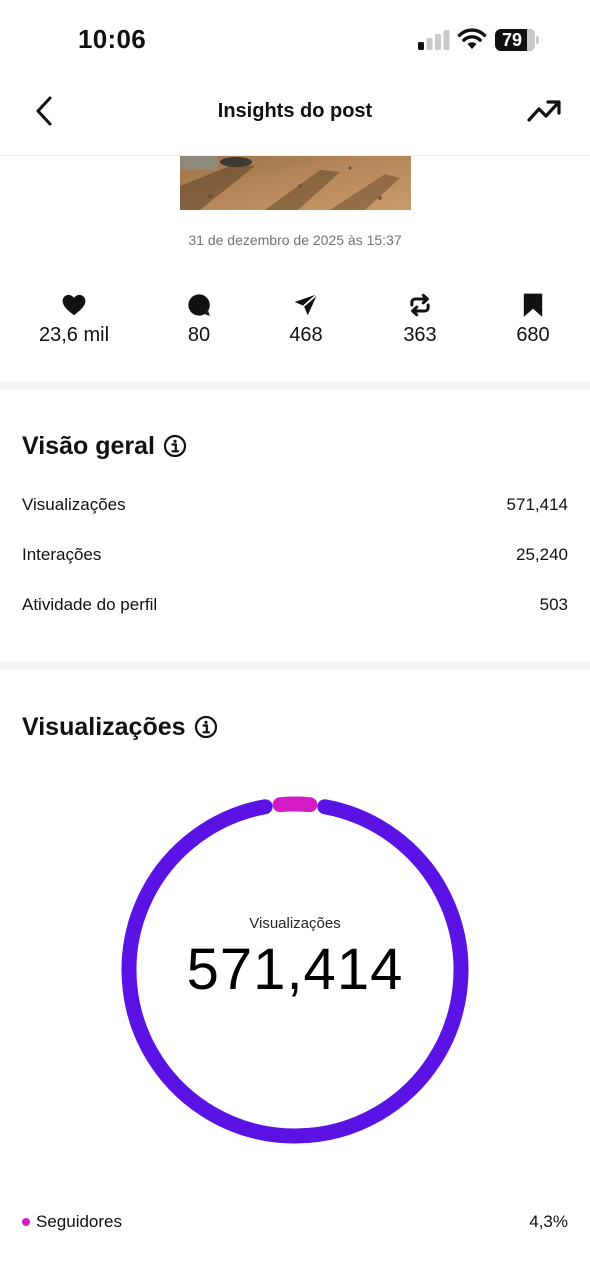 Image resolution: width=590 pixels, height=1280 pixels. What do you see at coordinates (62, 554) in the screenshot?
I see `overview-label: Interações` at bounding box center [62, 554].